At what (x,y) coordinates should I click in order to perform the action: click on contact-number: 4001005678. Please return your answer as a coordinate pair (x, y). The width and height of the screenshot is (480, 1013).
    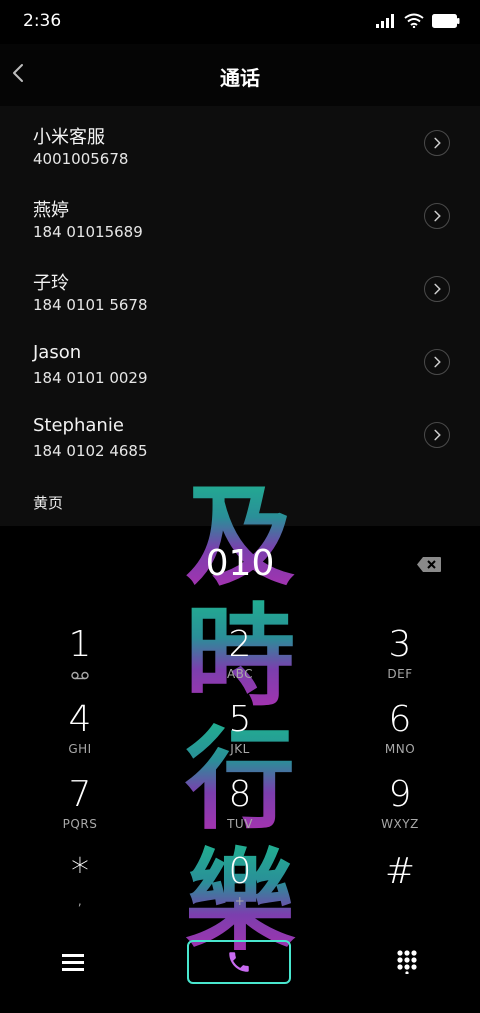
    Looking at the image, I should click on (81, 159).